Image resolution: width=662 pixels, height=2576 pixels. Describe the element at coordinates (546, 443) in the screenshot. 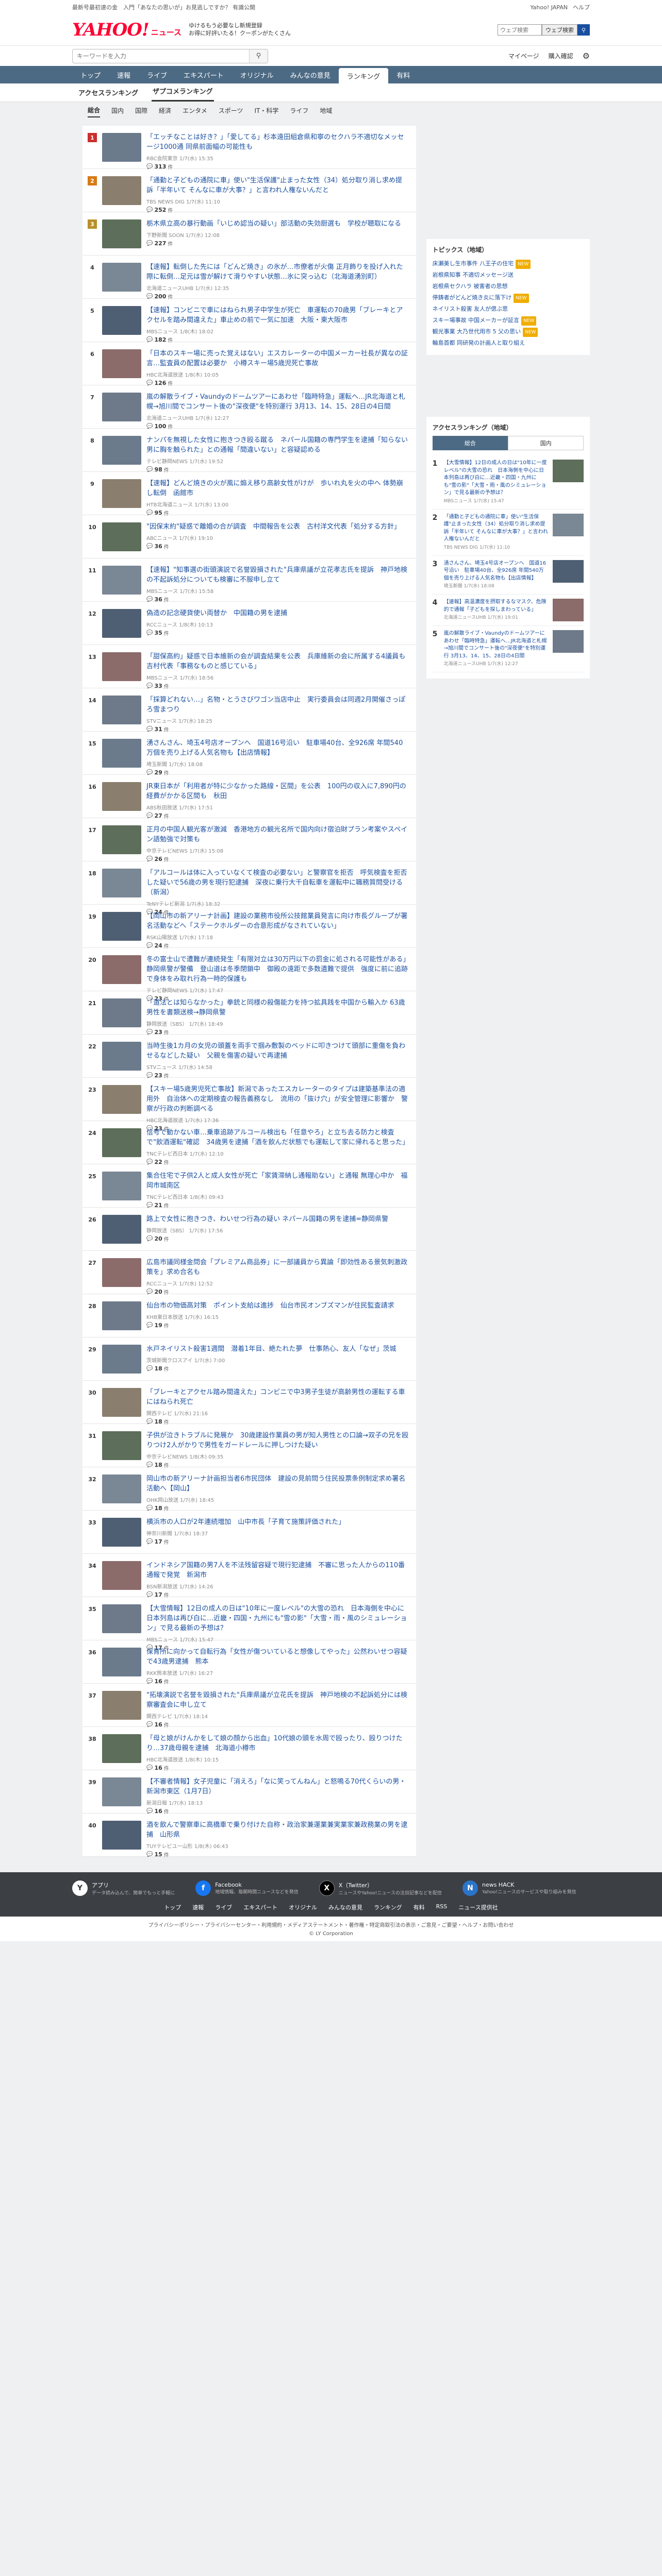

I see `access-tab-domestic: 国内` at that location.